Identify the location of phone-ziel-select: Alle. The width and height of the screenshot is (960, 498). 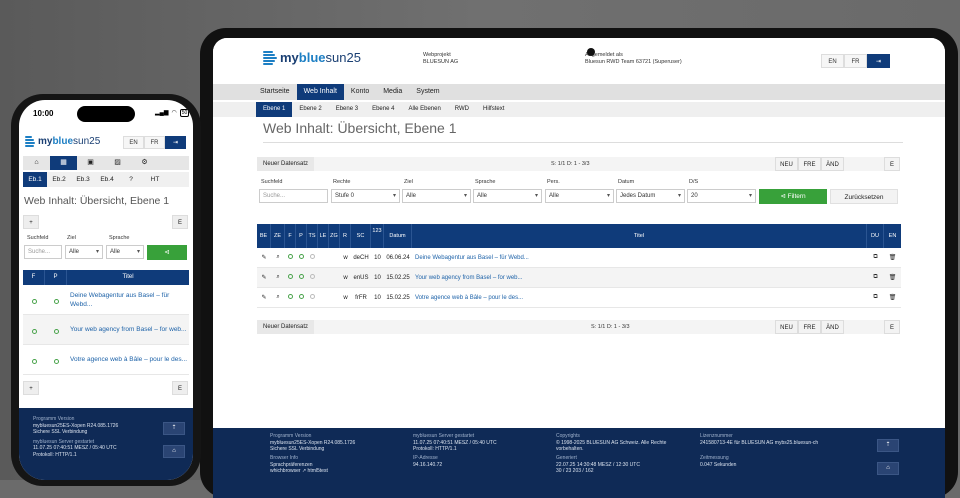
(84, 252).